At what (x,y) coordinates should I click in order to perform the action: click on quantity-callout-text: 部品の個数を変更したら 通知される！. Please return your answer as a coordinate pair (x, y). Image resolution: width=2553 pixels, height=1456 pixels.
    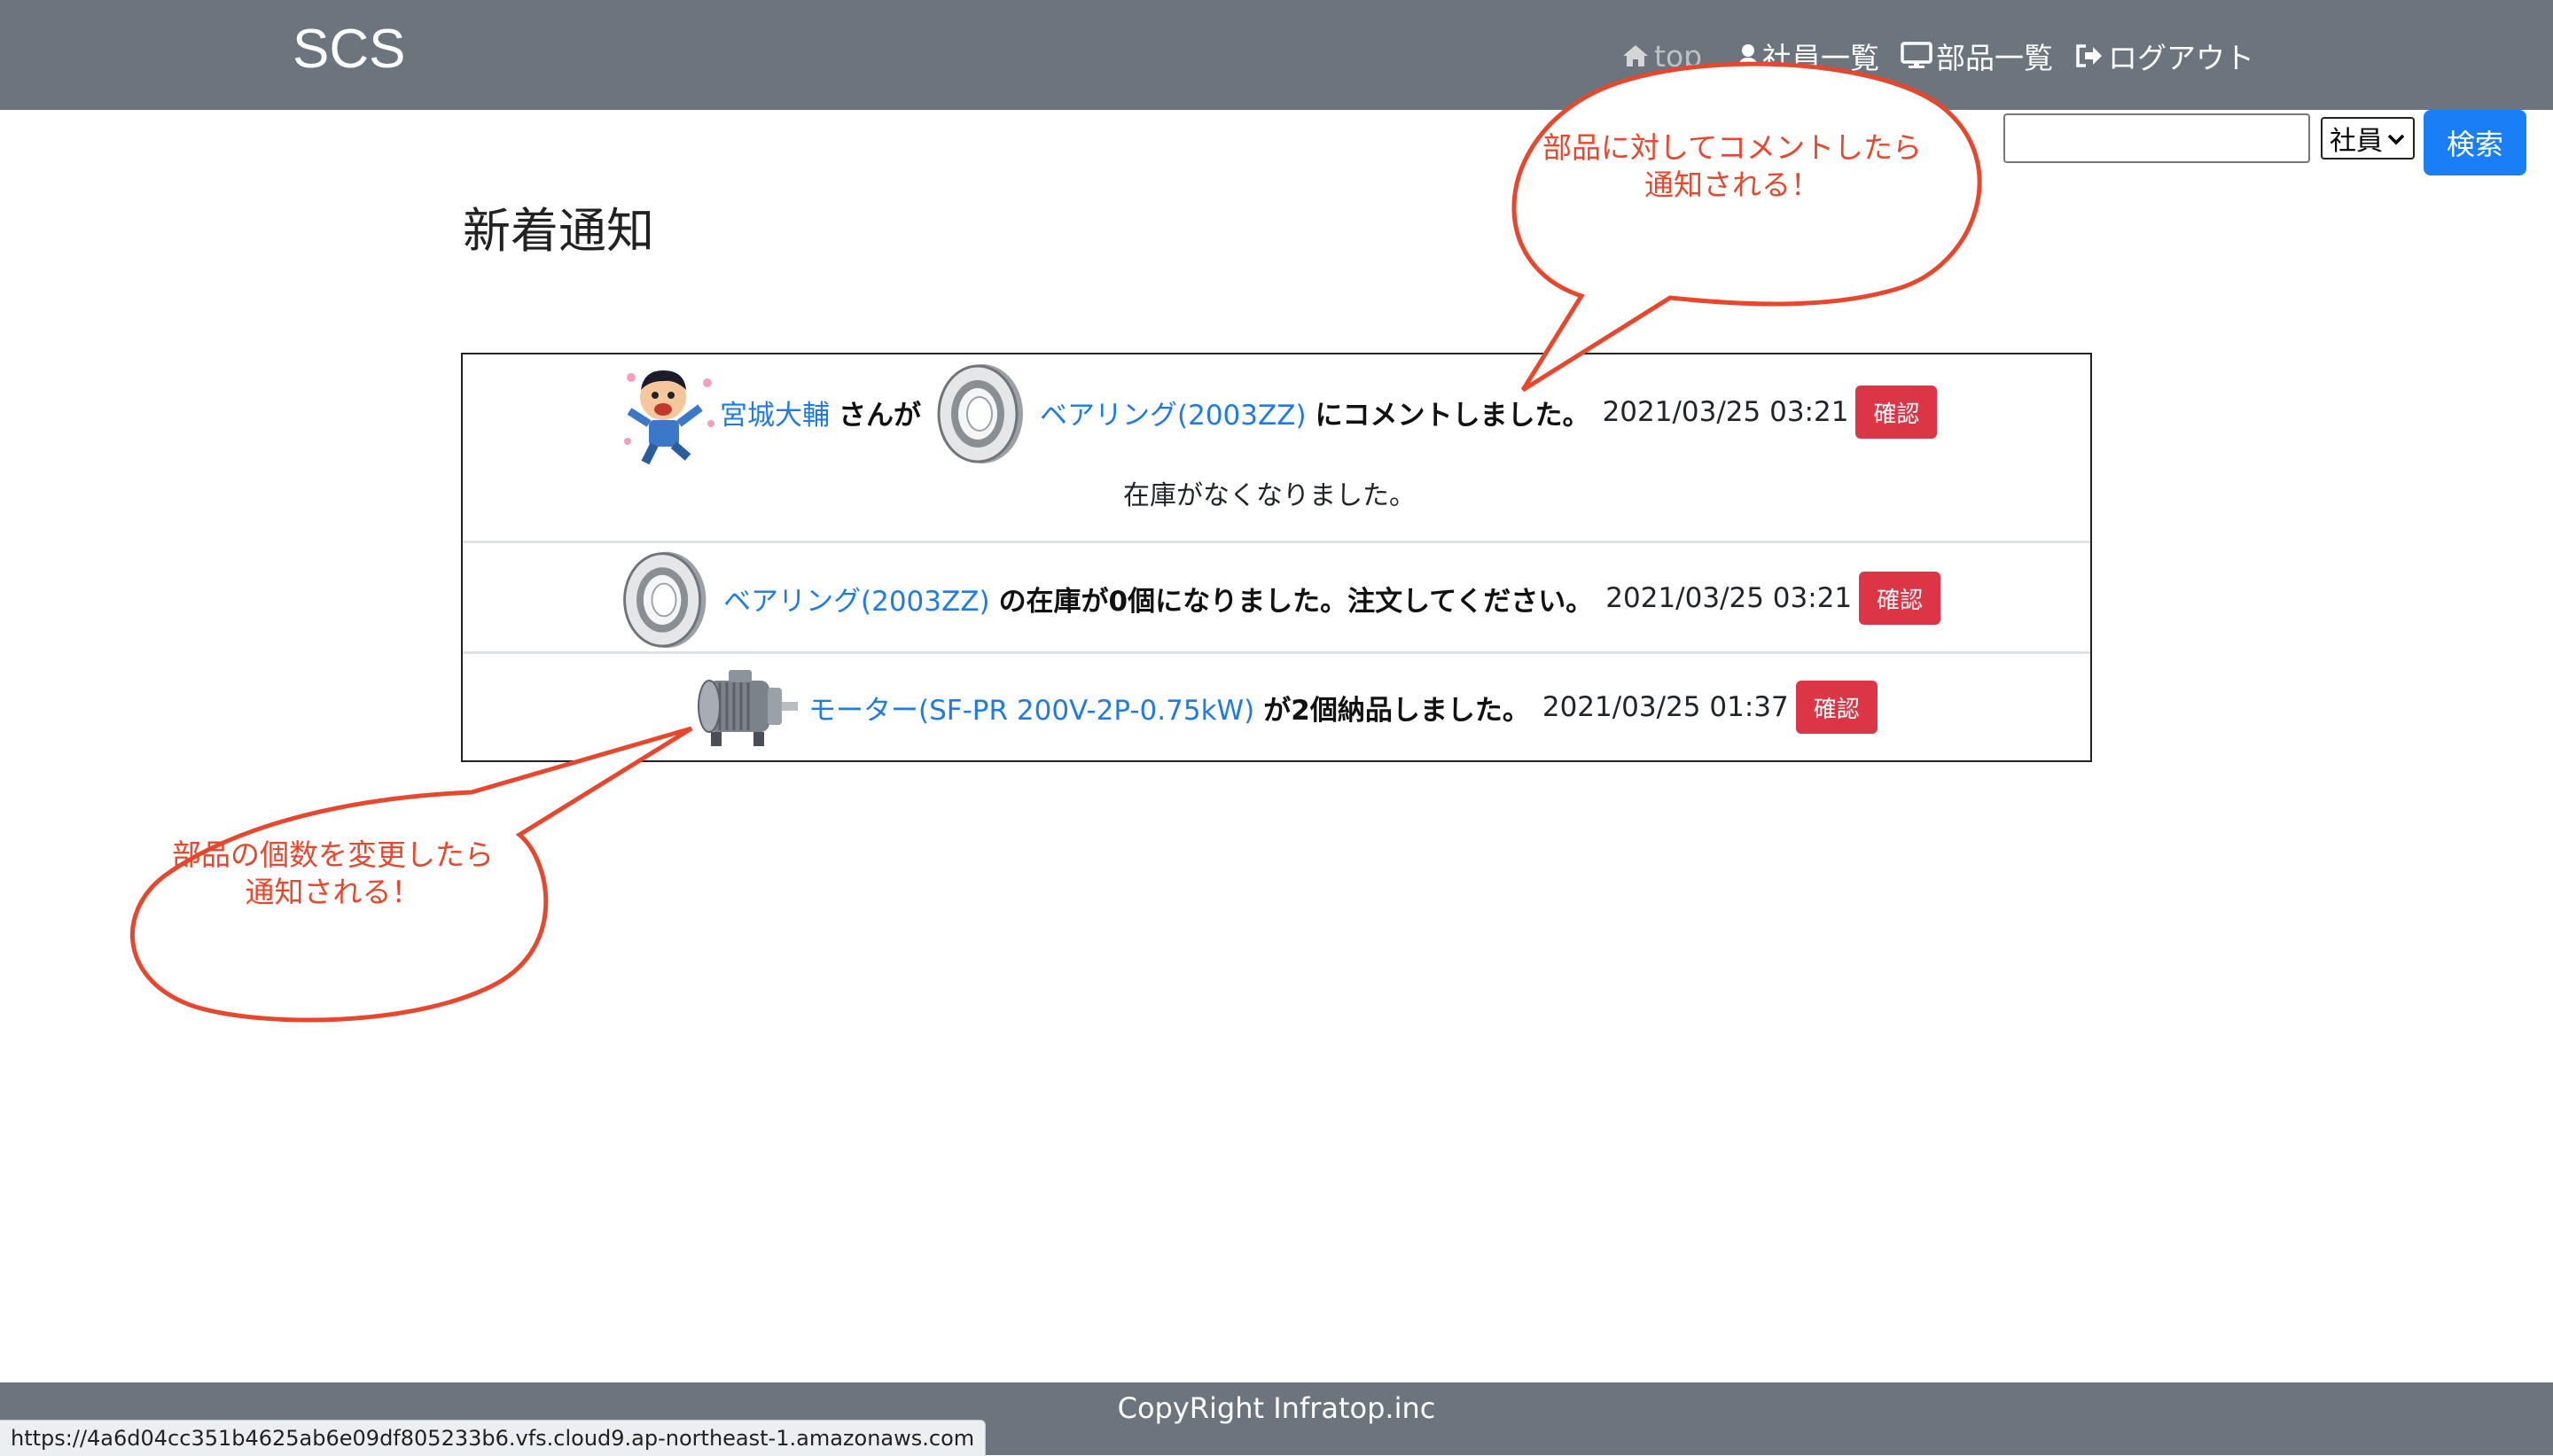
    Looking at the image, I should click on (333, 873).